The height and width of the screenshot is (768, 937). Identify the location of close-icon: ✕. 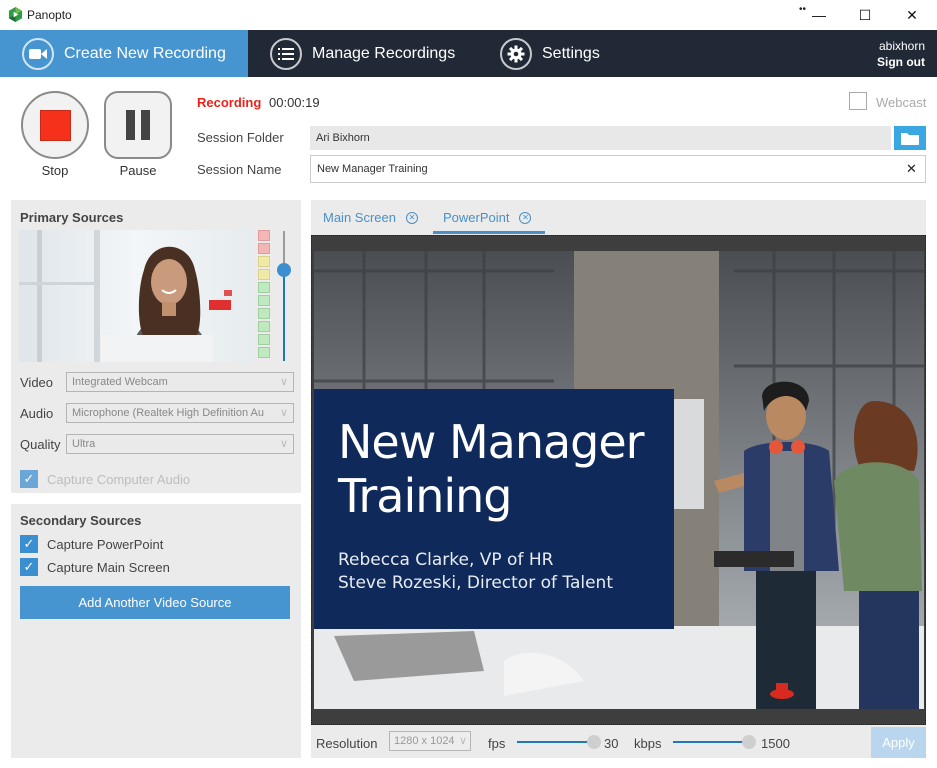
(912, 14).